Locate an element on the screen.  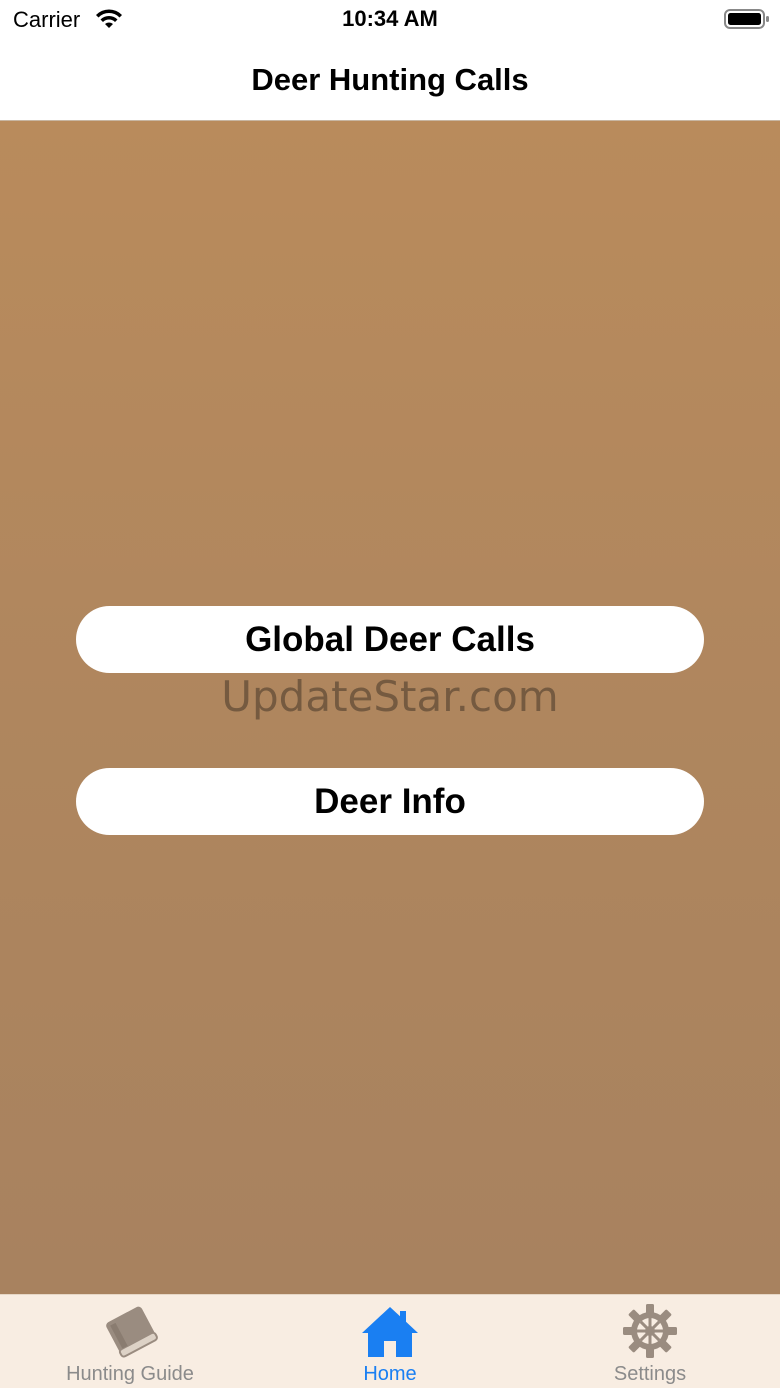
tab-settings: Settings is located at coordinates (650, 1341).